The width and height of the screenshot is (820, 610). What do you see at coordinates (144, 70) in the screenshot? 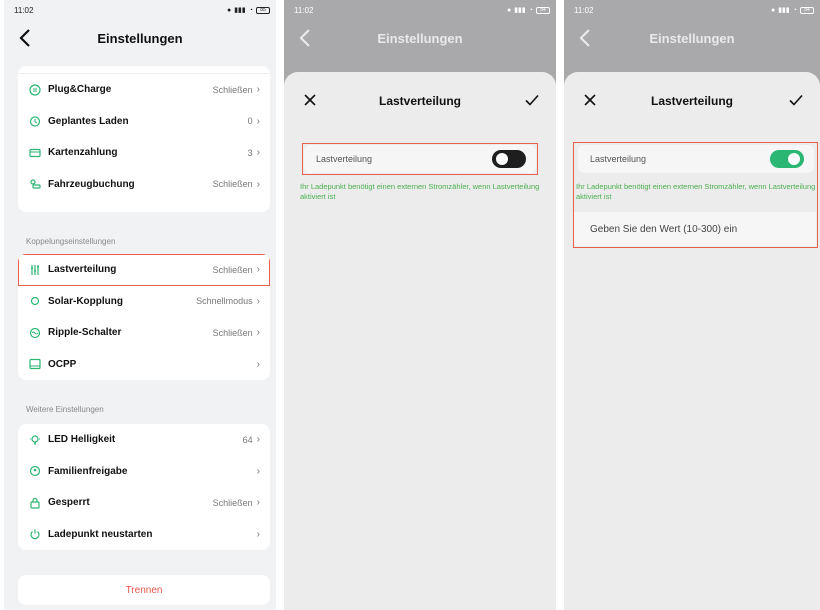
I see `cut-off-row` at bounding box center [144, 70].